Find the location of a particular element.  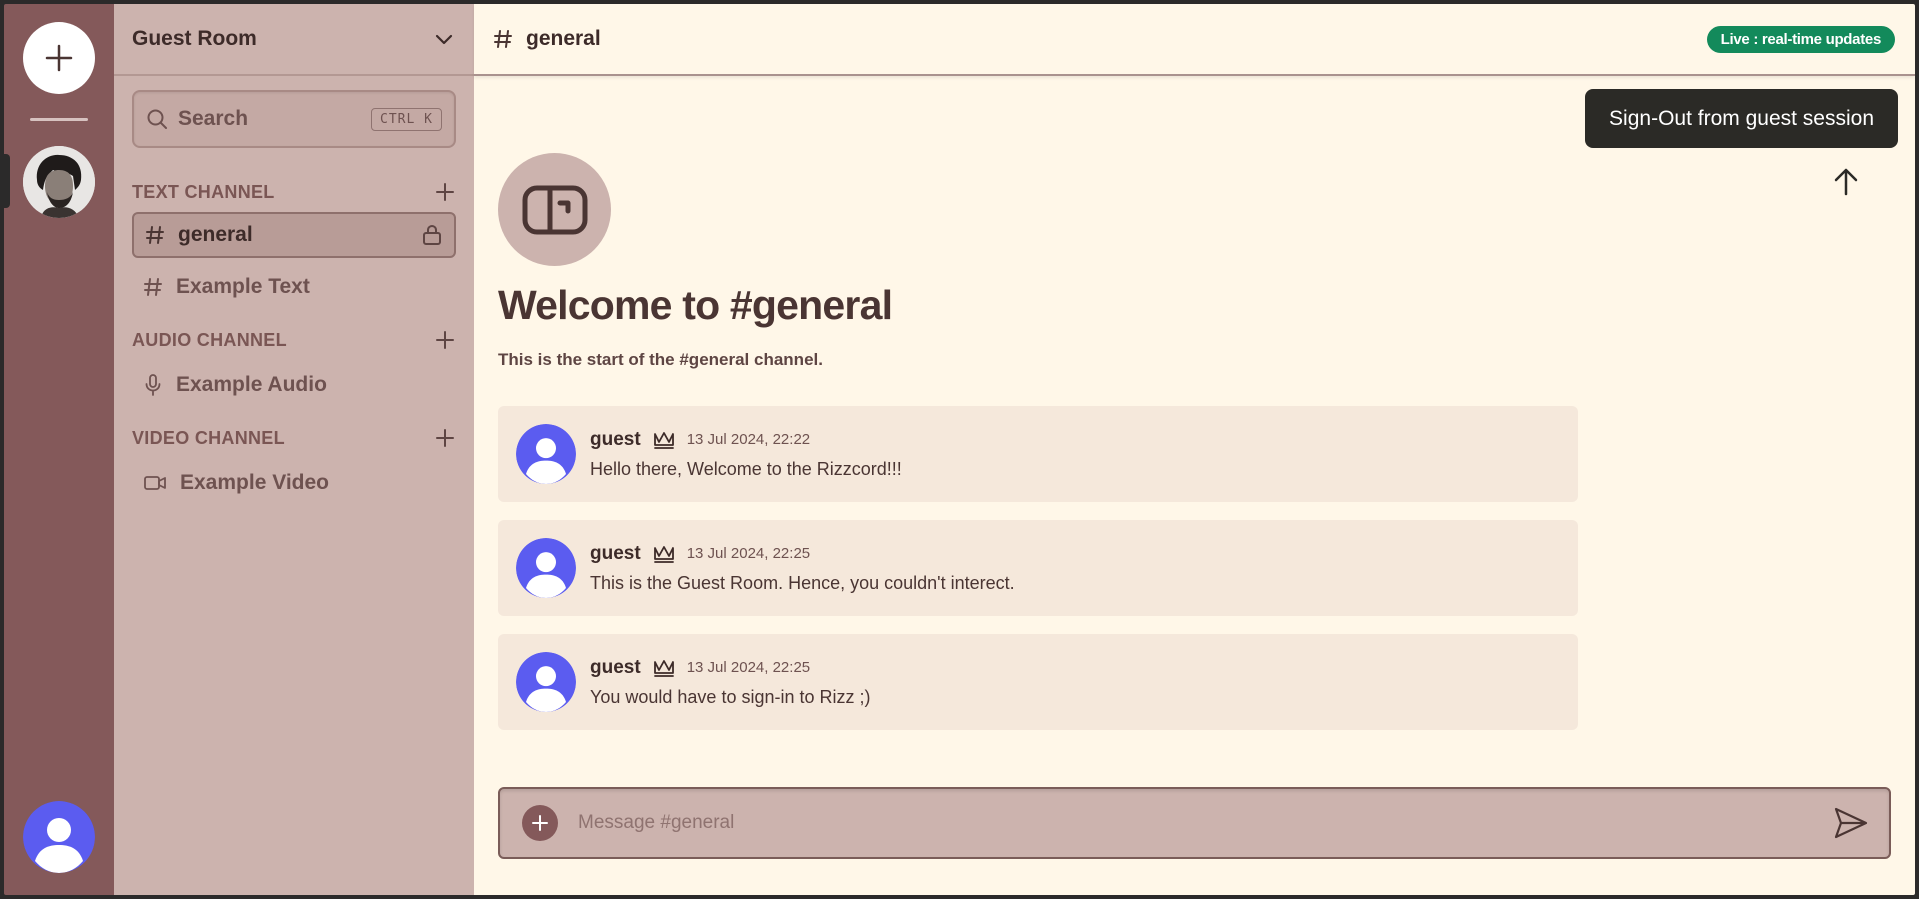

search-button: Search CTRL K is located at coordinates (294, 119).